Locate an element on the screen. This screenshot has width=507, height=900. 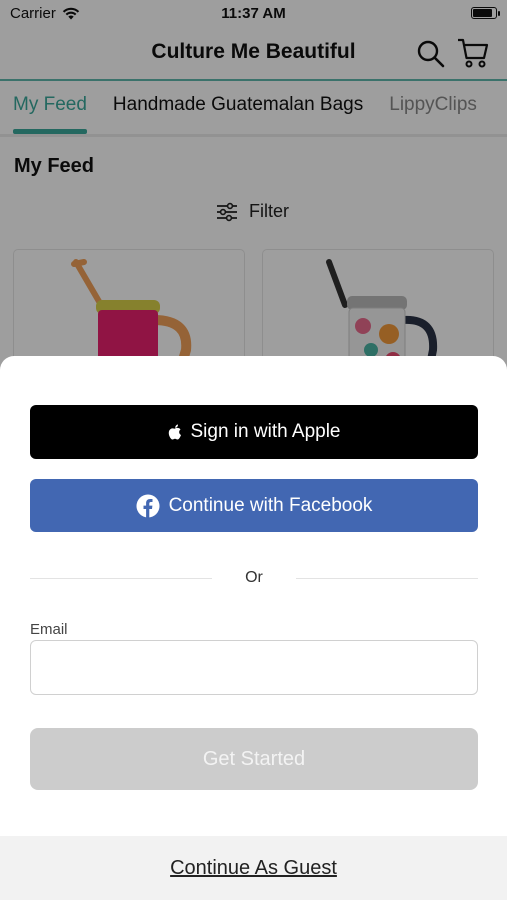
divider-line is located at coordinates (387, 578).